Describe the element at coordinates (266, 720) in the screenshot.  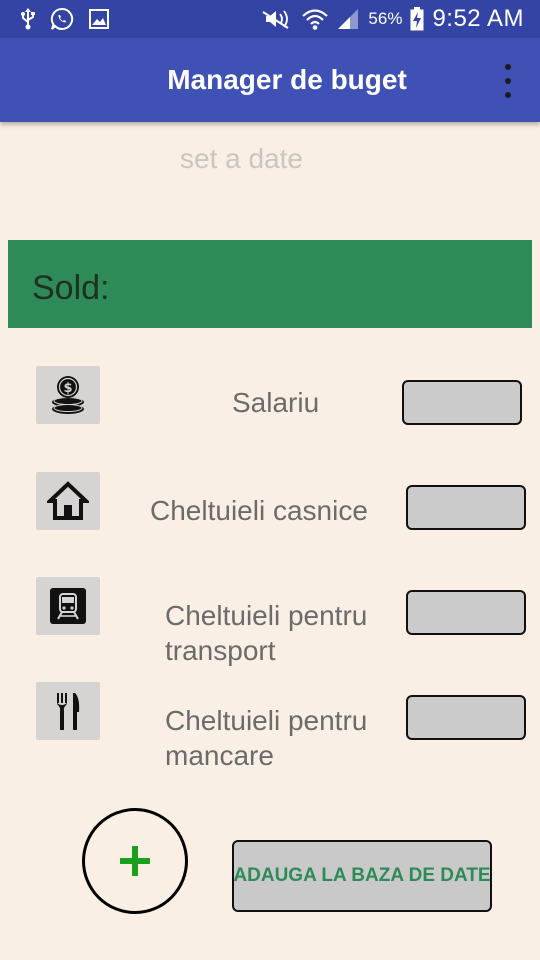
I see `food-label-line1: Cheltuieli pentru` at that location.